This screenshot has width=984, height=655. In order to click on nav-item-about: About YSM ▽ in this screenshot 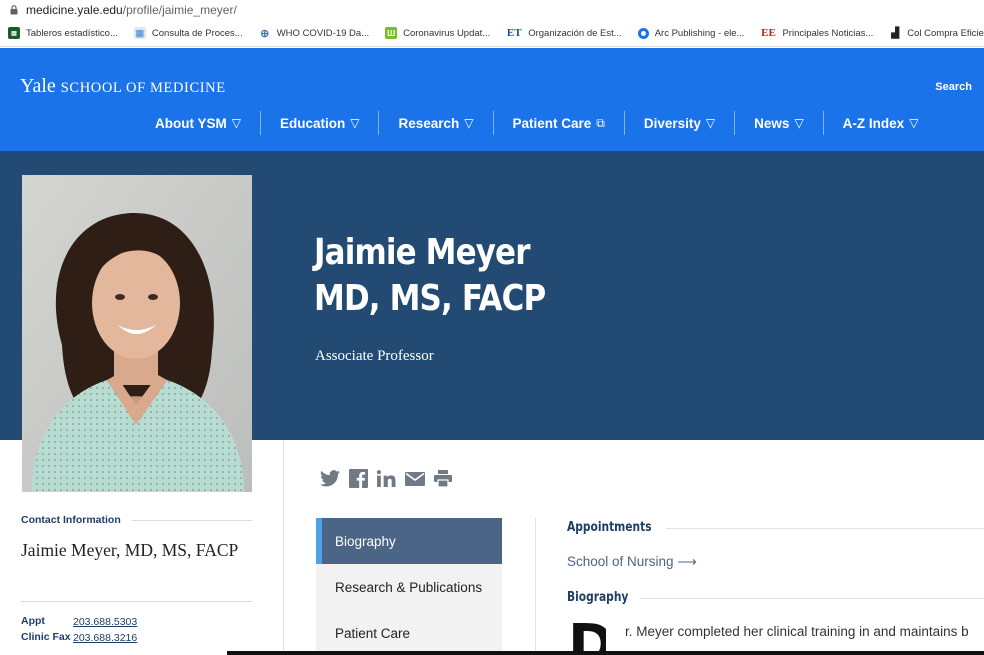, I will do `click(198, 123)`.